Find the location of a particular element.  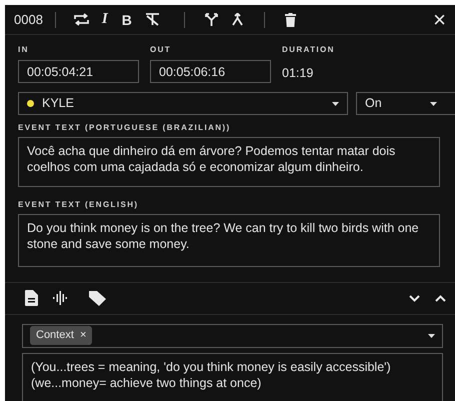

chevron-up-icon is located at coordinates (440, 298).